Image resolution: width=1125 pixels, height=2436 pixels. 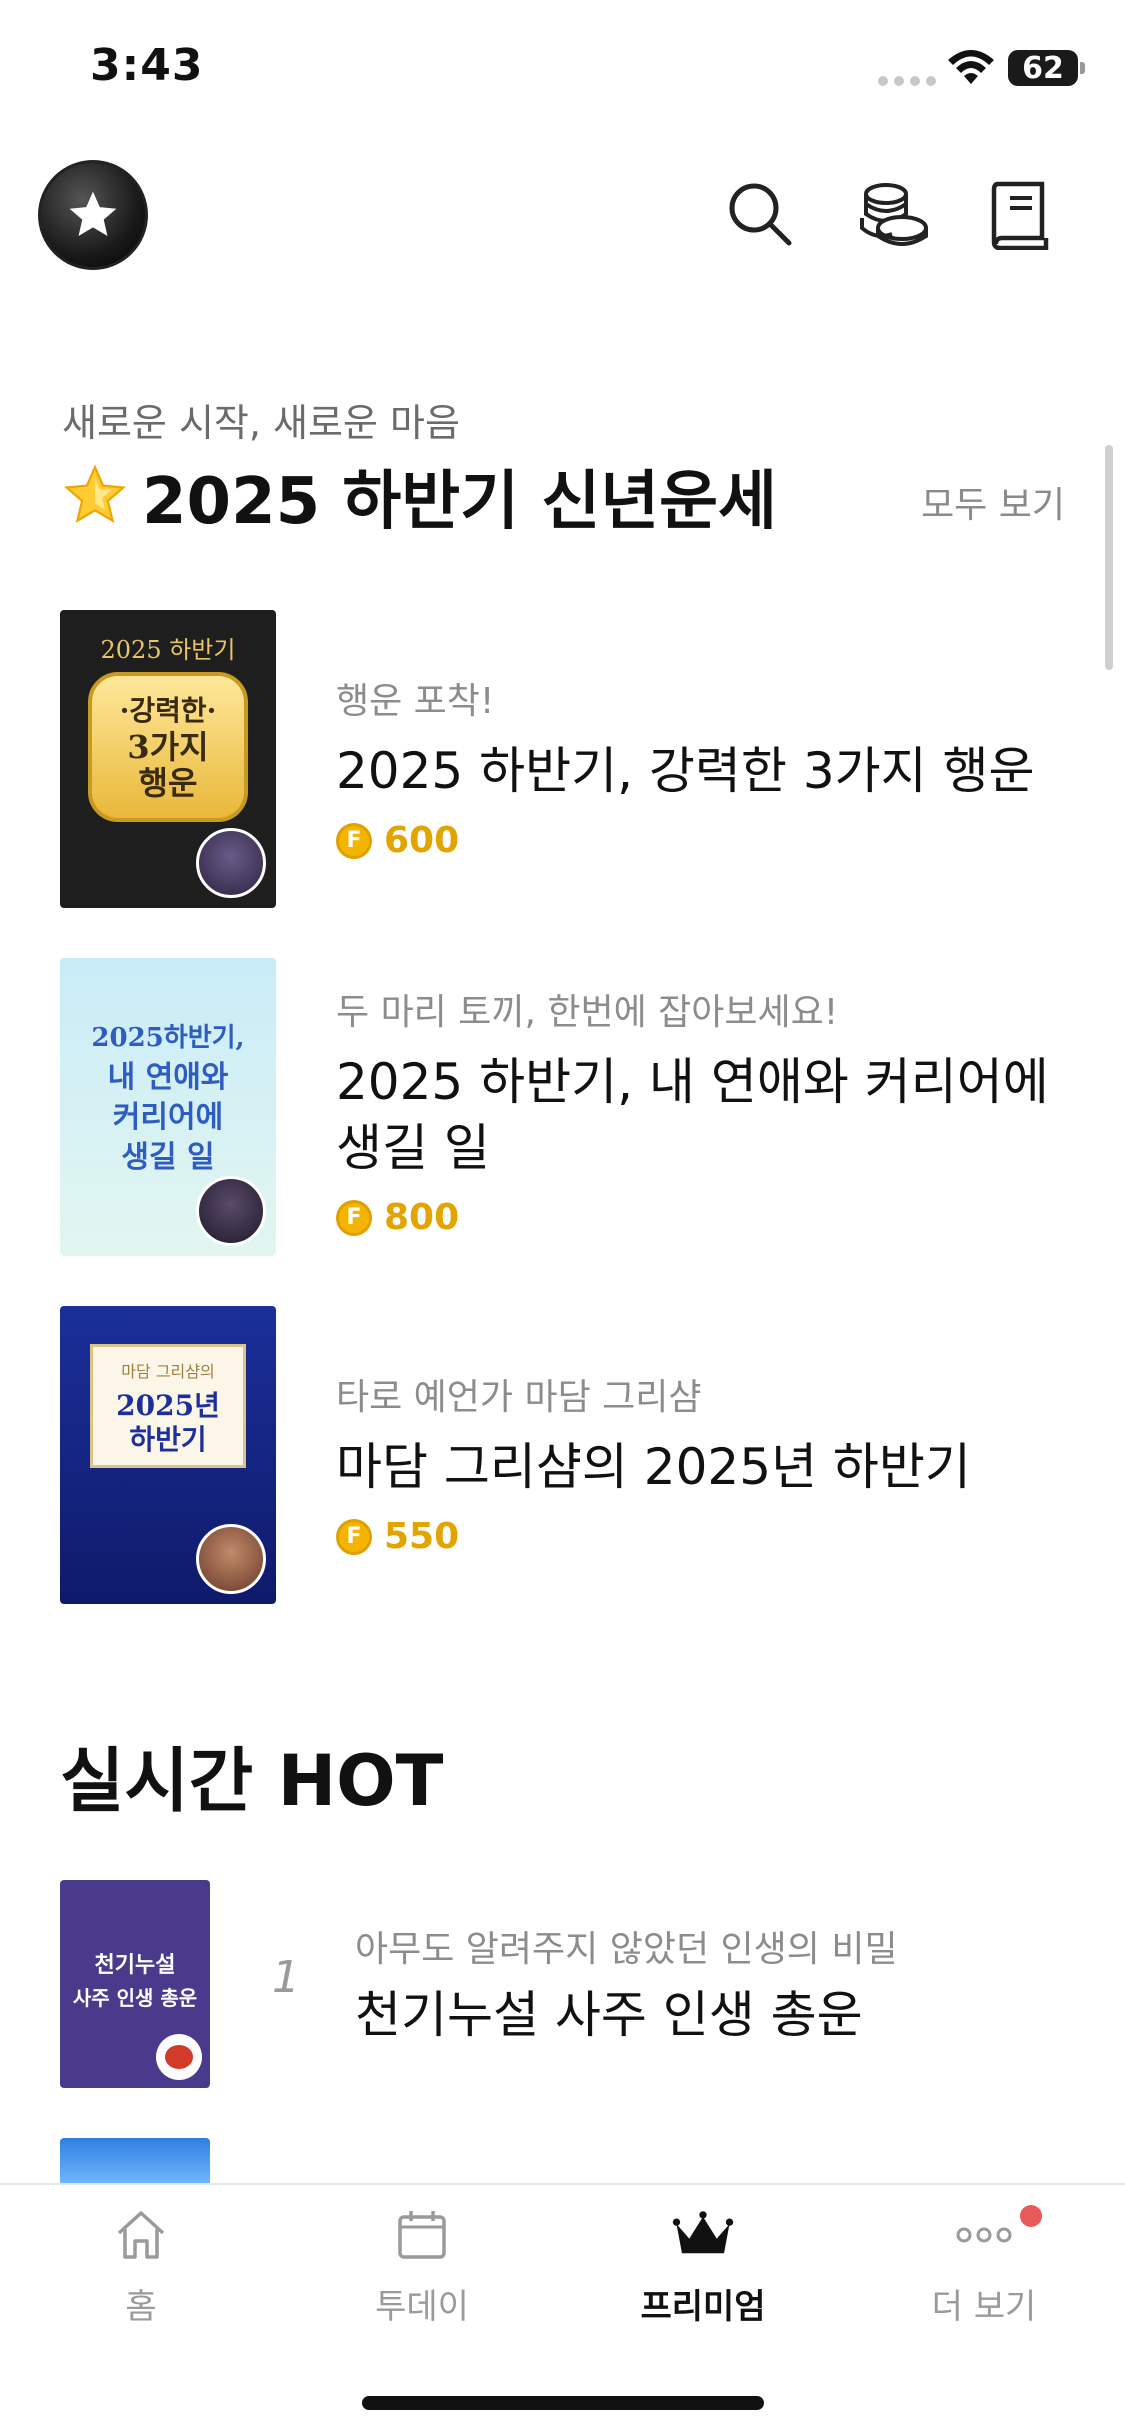 I want to click on signal-icon, so click(x=907, y=81).